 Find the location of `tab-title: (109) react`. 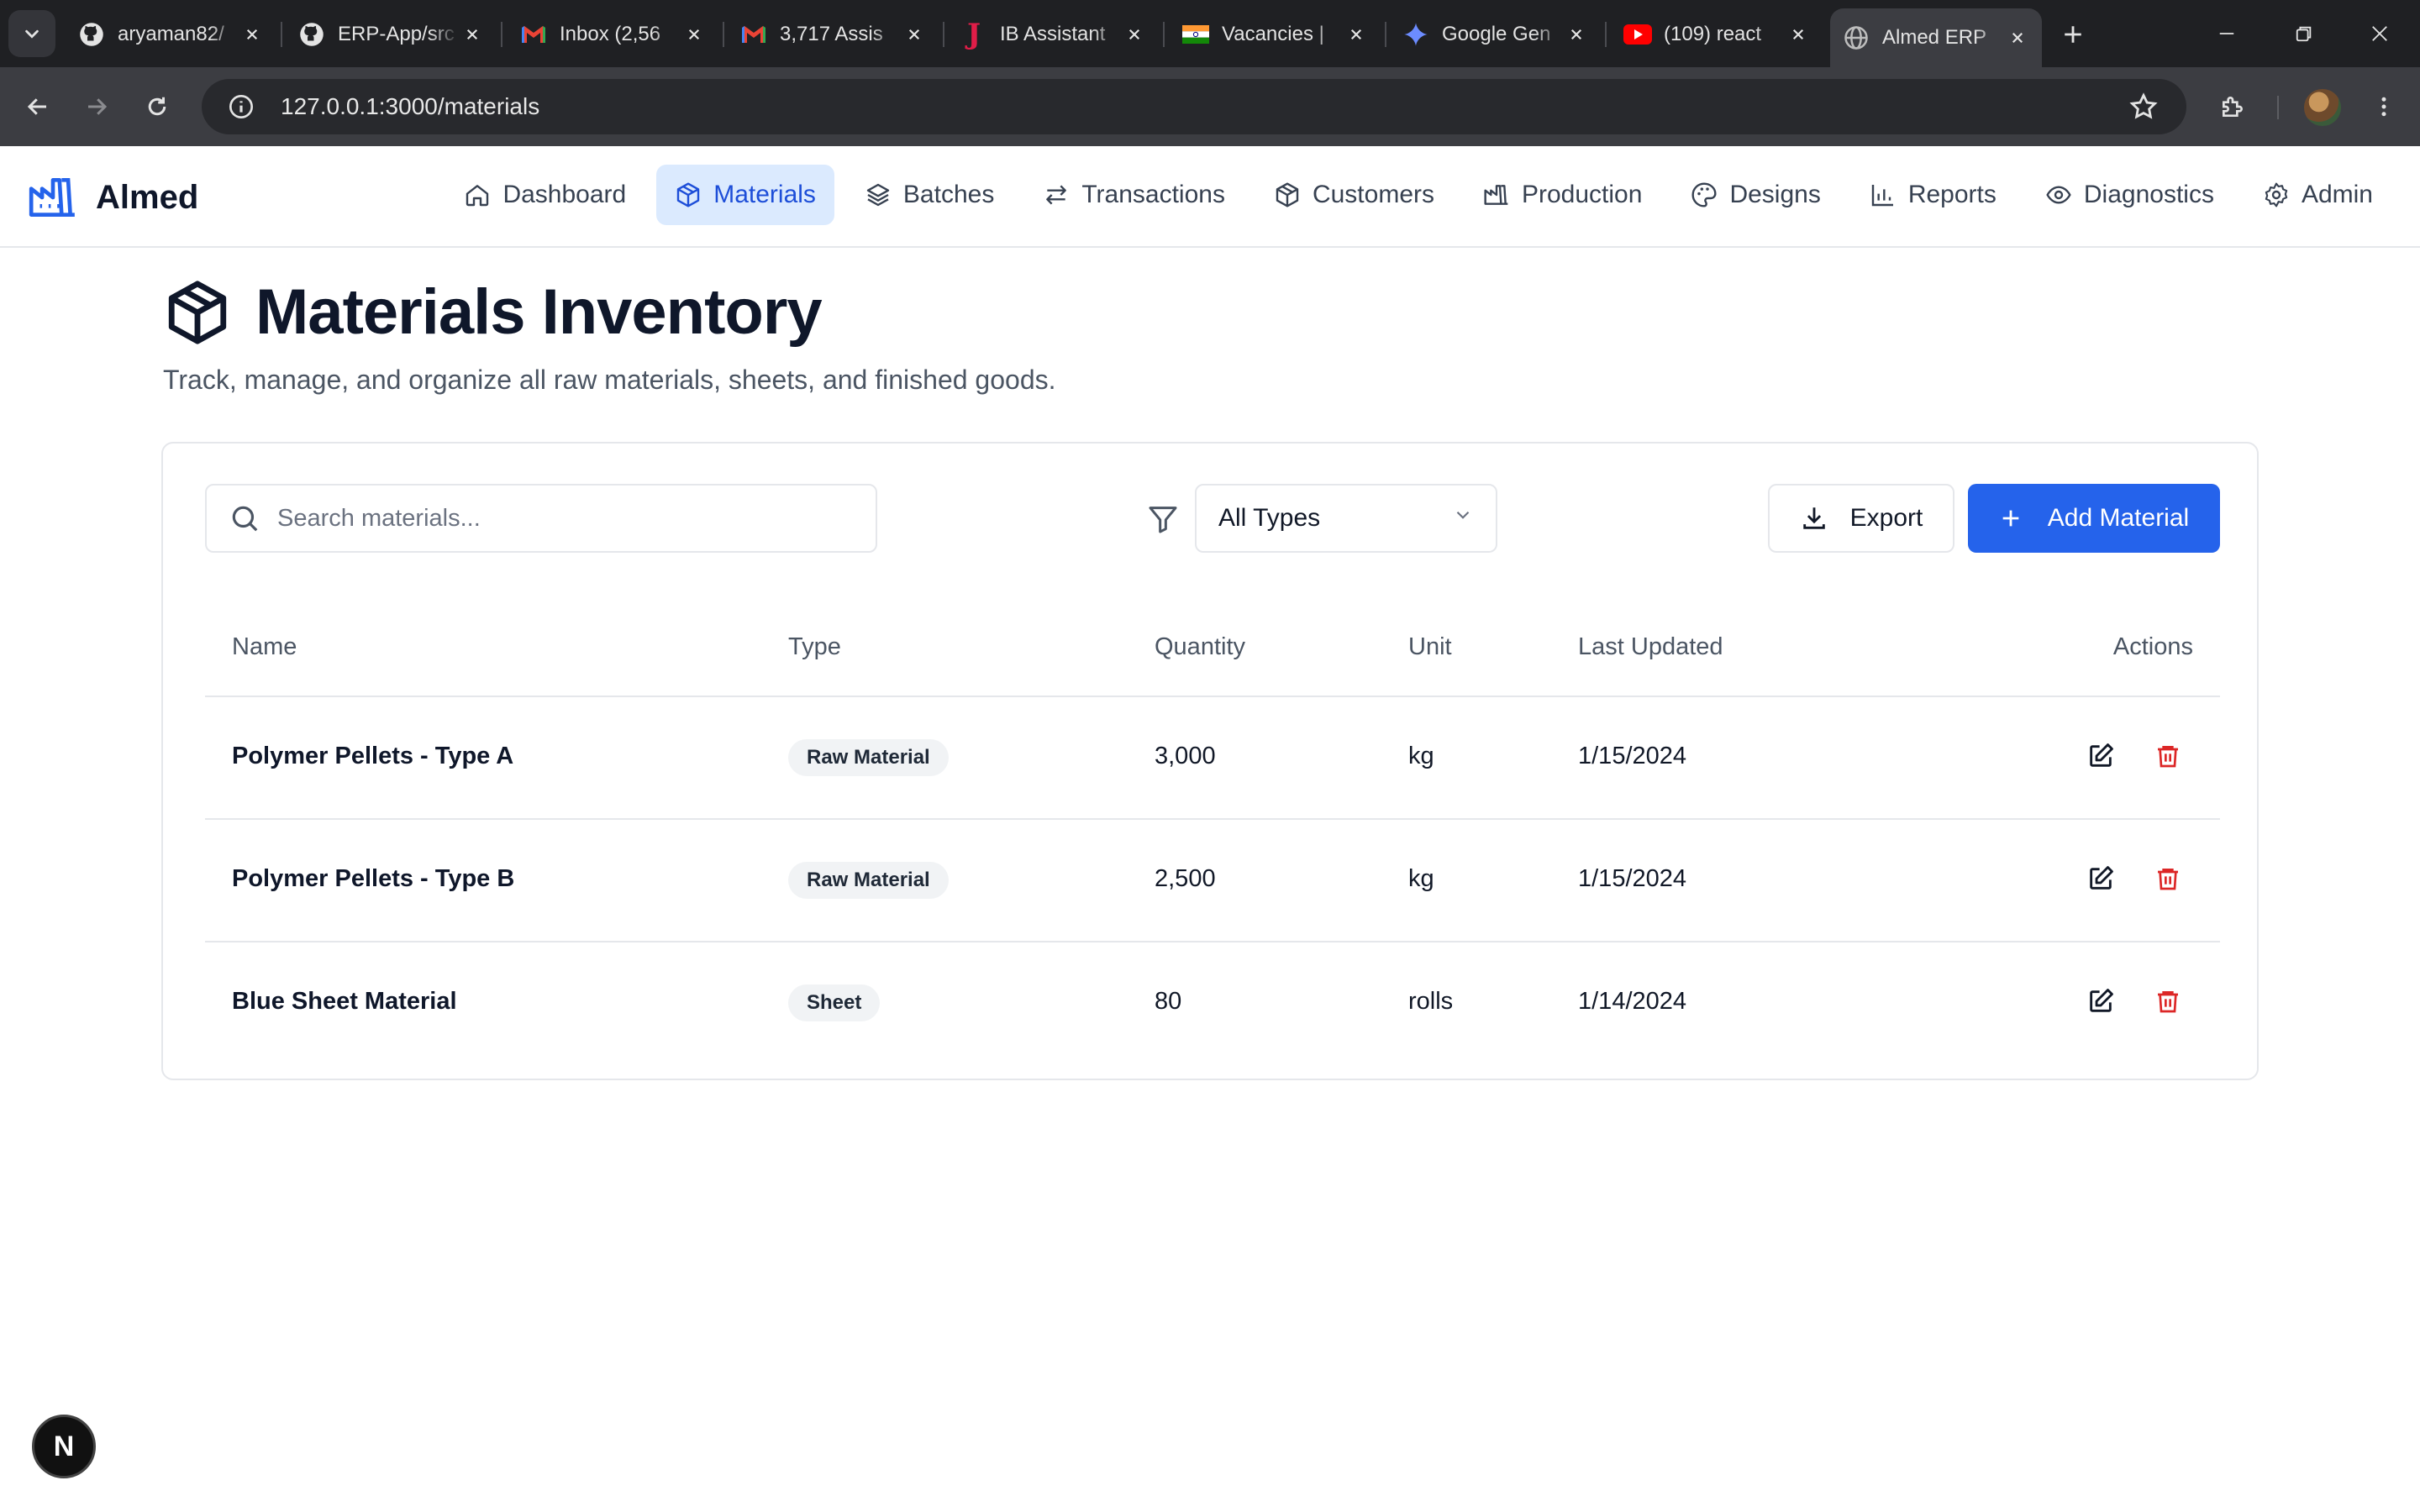

tab-title: (109) react is located at coordinates (1713, 34).